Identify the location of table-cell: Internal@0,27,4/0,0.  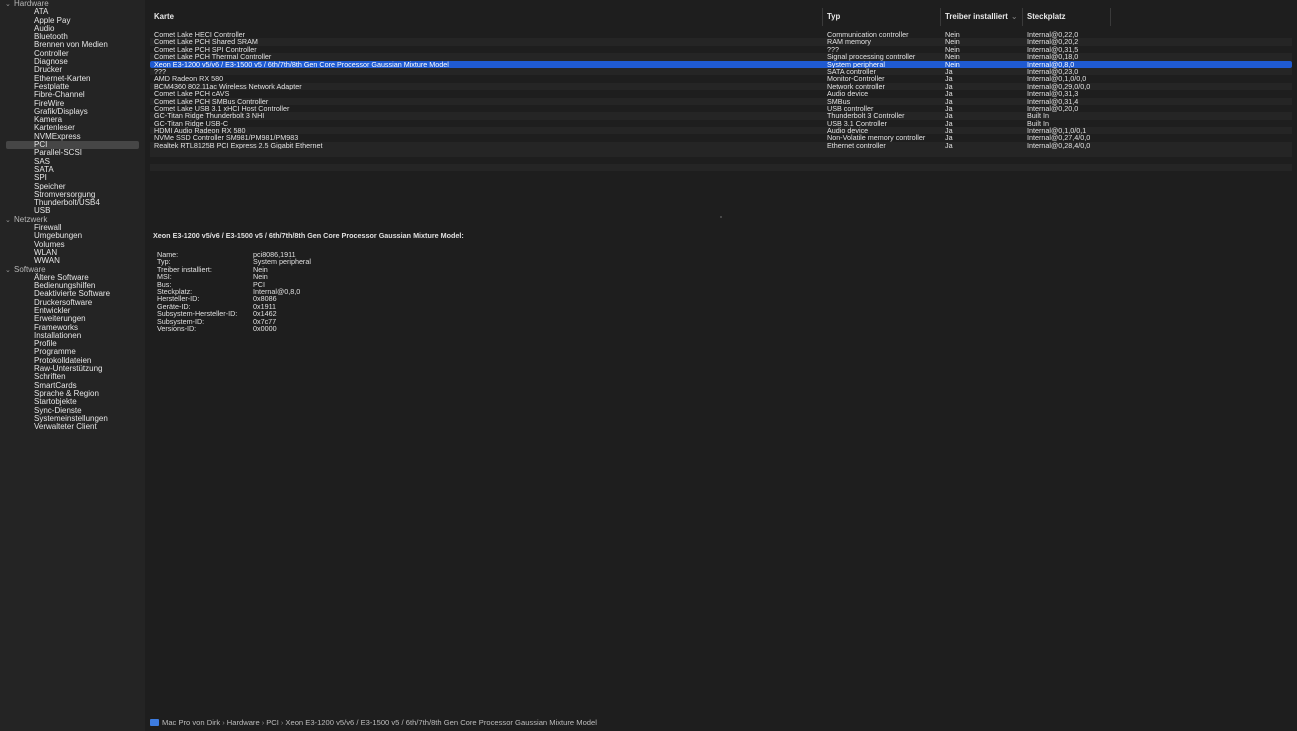
(1059, 138).